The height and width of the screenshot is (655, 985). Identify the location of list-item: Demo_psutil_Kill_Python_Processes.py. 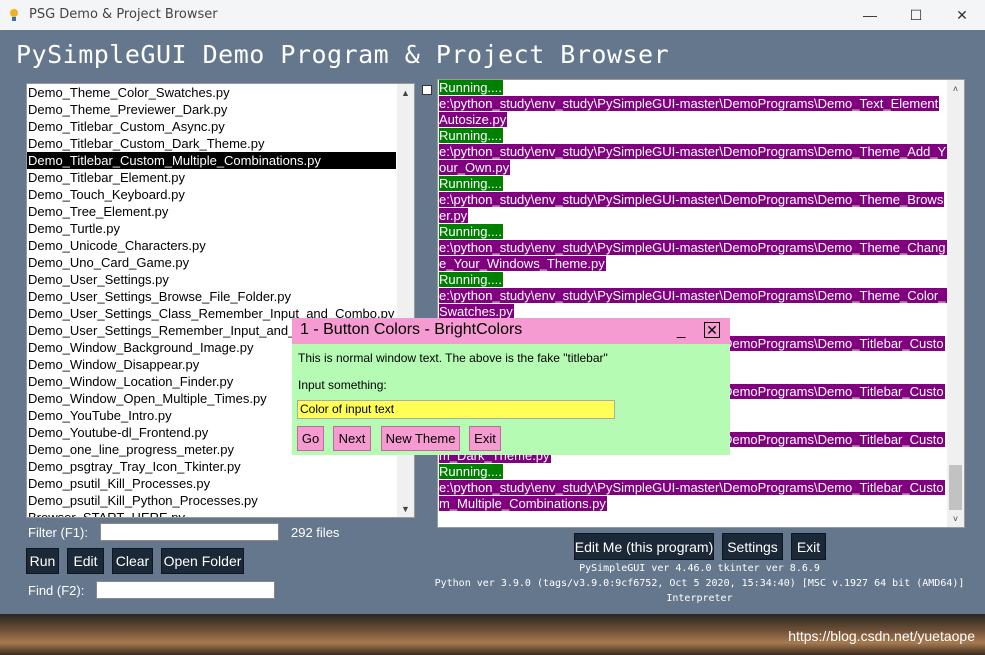
(211, 500).